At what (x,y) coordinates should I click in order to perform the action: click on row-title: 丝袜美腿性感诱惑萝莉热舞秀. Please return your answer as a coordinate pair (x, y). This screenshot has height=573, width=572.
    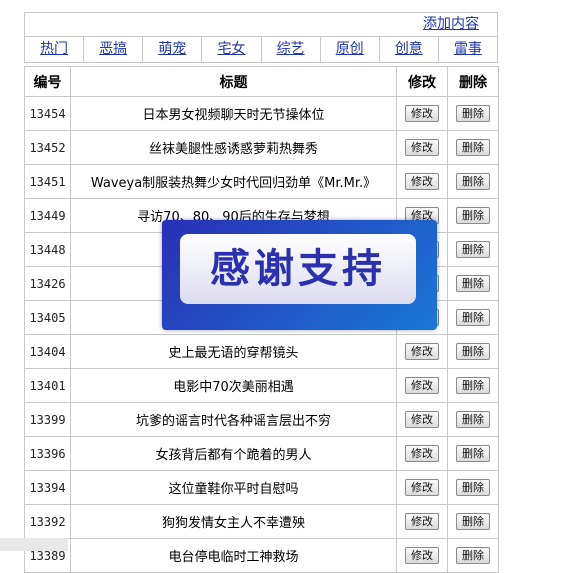
    Looking at the image, I should click on (233, 147).